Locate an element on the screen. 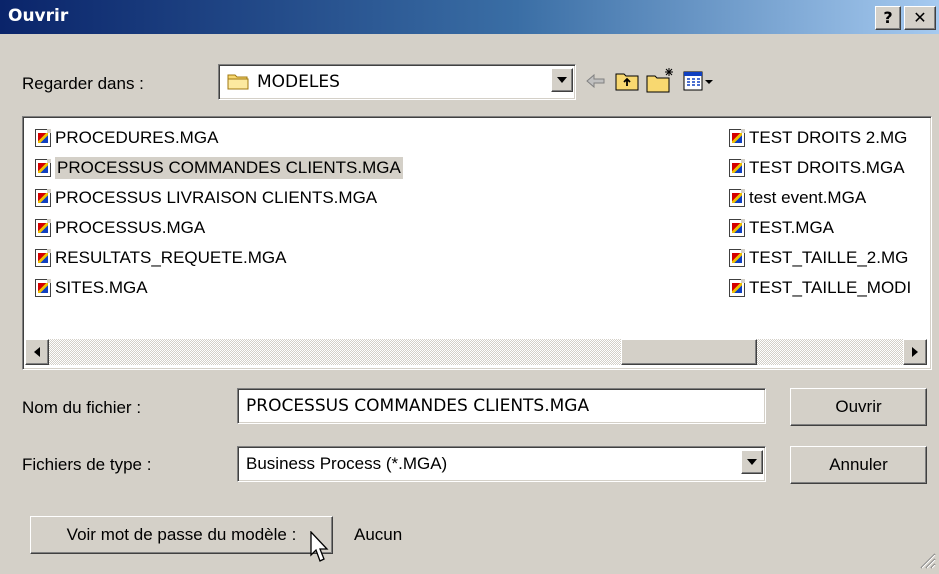 The image size is (939, 574). help-button: ? is located at coordinates (888, 18).